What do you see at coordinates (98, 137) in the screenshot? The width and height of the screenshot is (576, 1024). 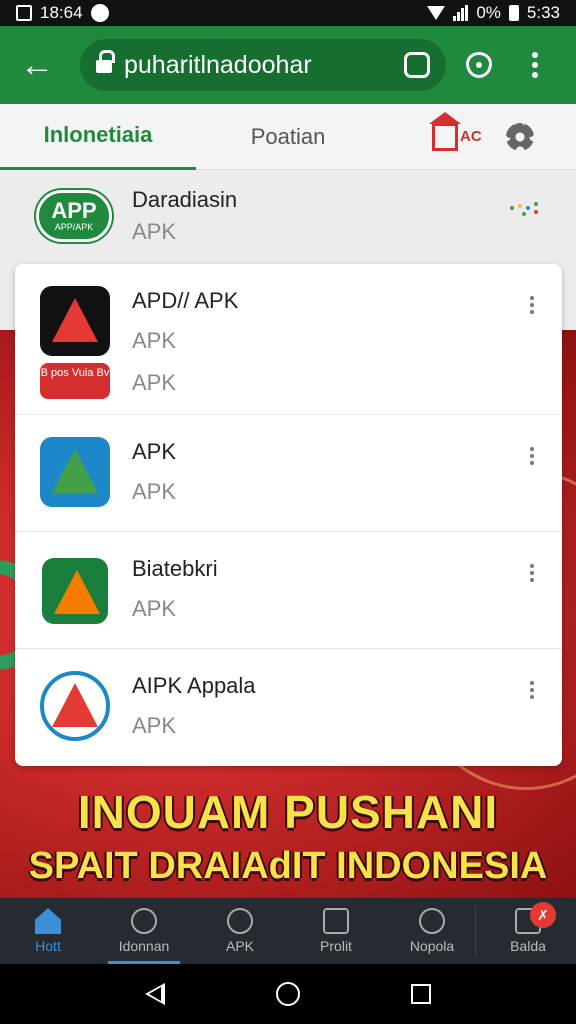 I see `tab-indonesia: Inlonetiaia` at bounding box center [98, 137].